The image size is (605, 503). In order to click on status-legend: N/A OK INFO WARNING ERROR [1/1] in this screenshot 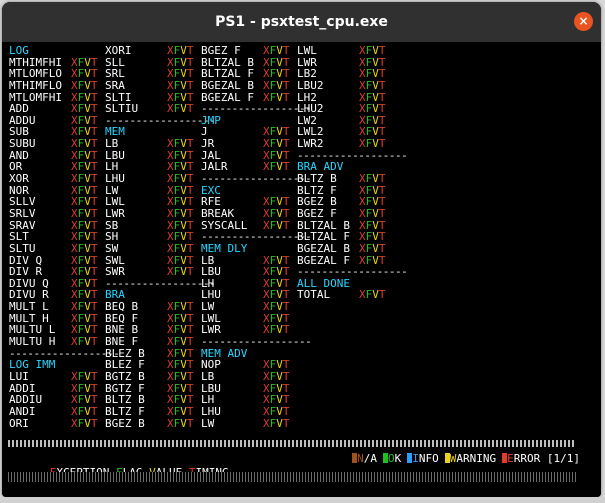, I will do `click(463, 459)`.